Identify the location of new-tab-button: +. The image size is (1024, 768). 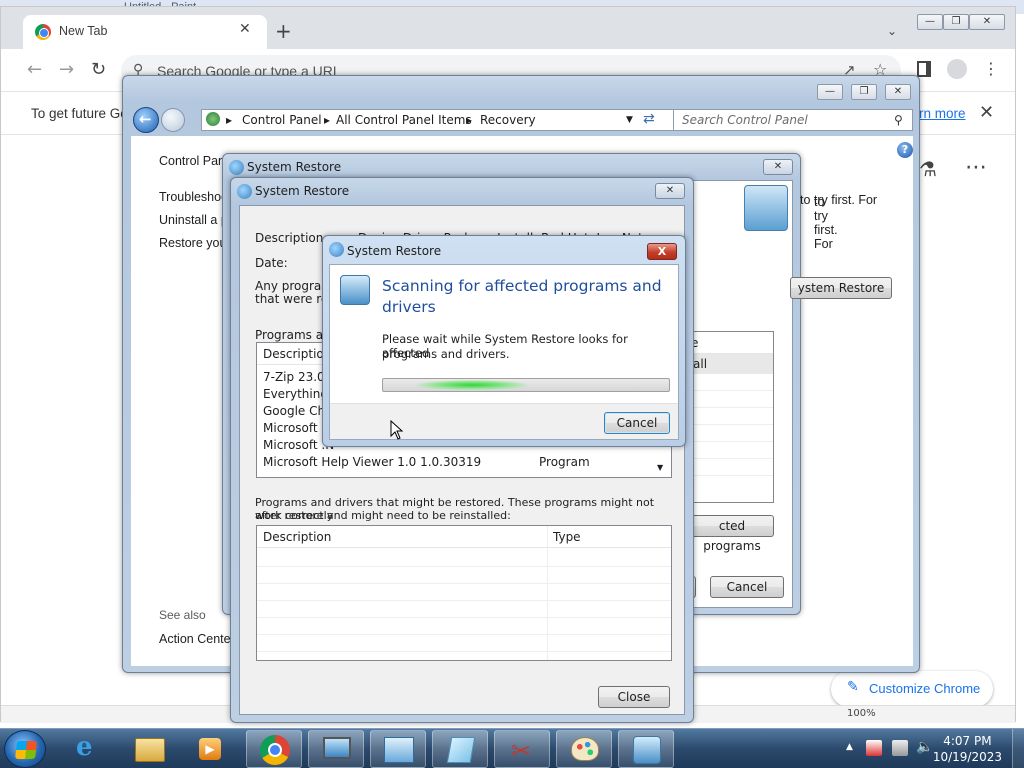
(283, 31).